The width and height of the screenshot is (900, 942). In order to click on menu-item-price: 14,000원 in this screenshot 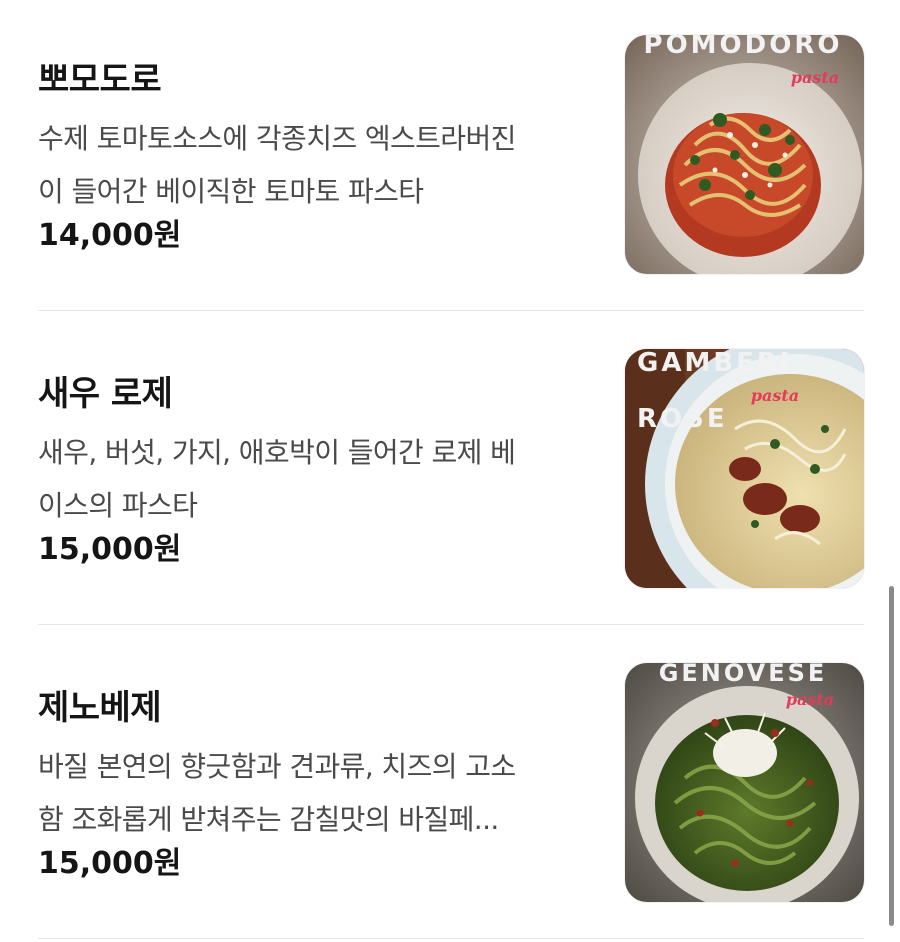, I will do `click(110, 235)`.